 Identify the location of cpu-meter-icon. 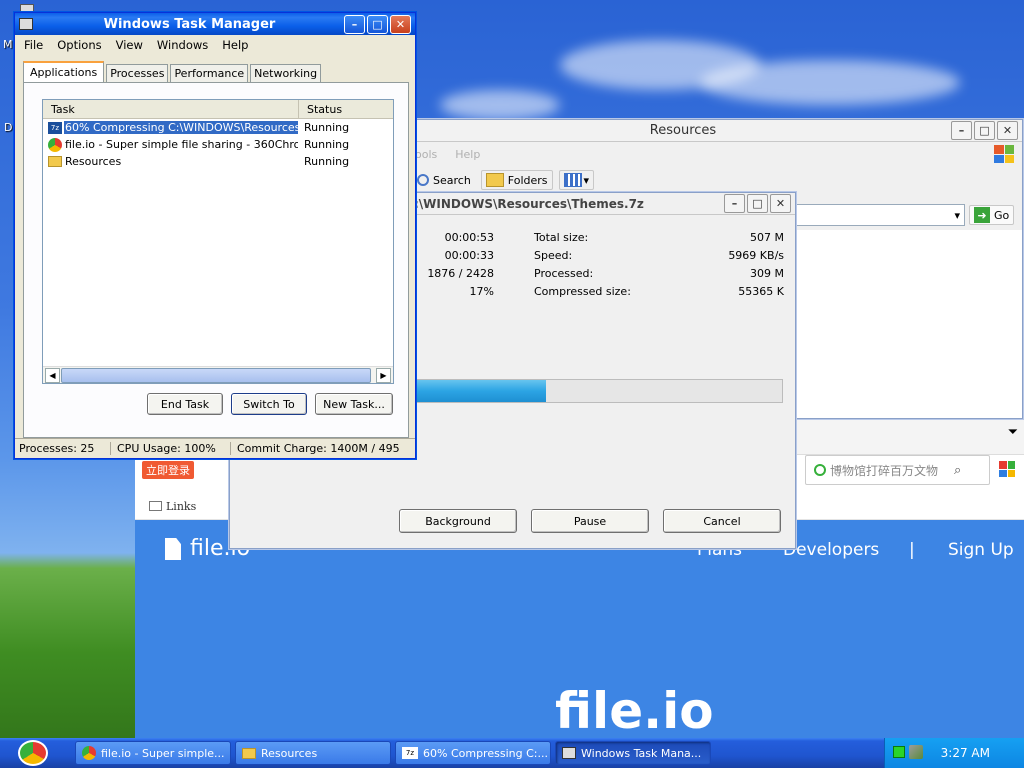
(899, 752).